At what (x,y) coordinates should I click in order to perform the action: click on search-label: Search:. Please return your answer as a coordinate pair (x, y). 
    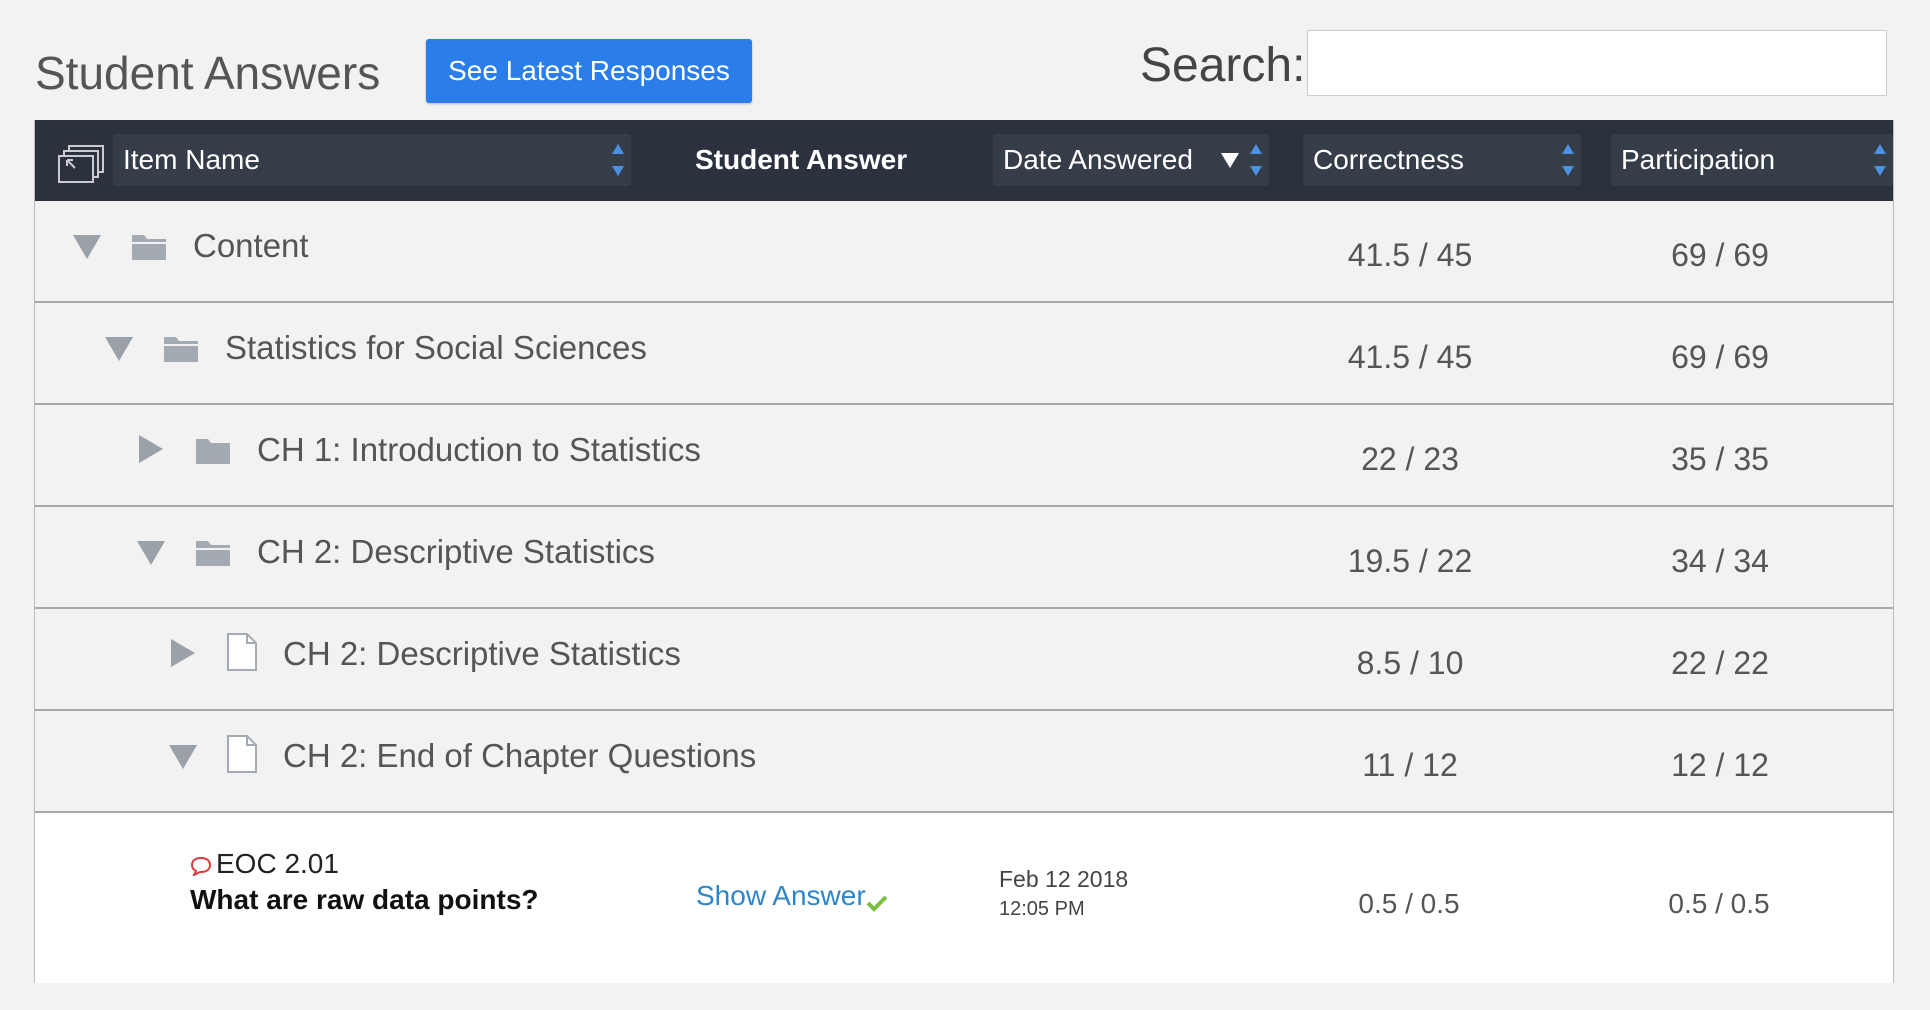
    Looking at the image, I should click on (1223, 65).